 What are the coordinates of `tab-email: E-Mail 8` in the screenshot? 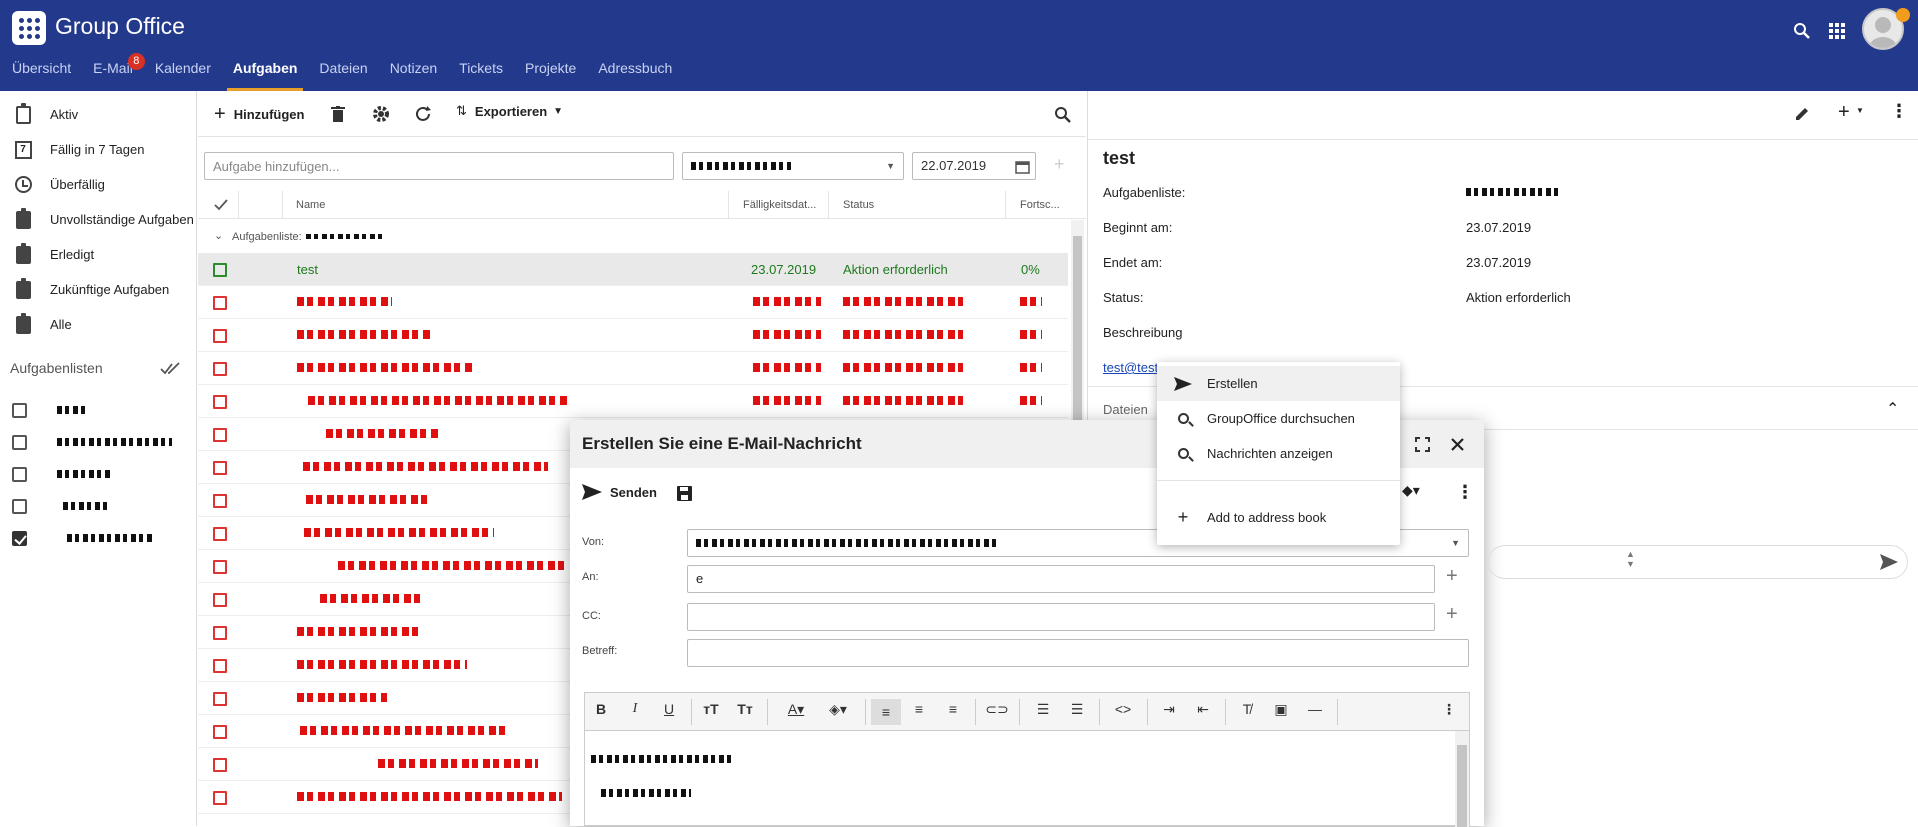 It's located at (119, 72).